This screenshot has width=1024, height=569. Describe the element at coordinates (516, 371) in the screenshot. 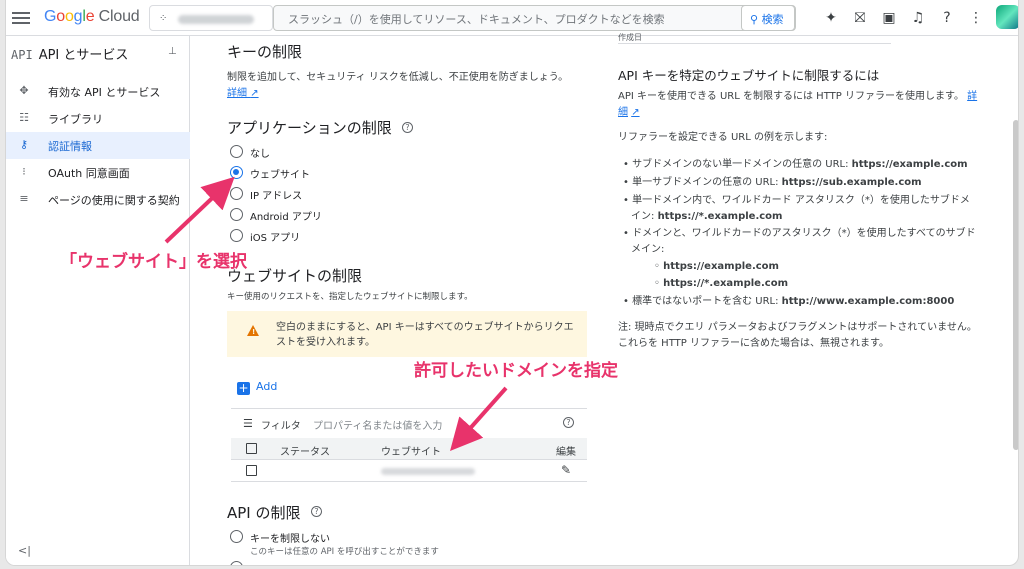

I see `annotation-specify-domain: 許可したいドメインを指定` at that location.